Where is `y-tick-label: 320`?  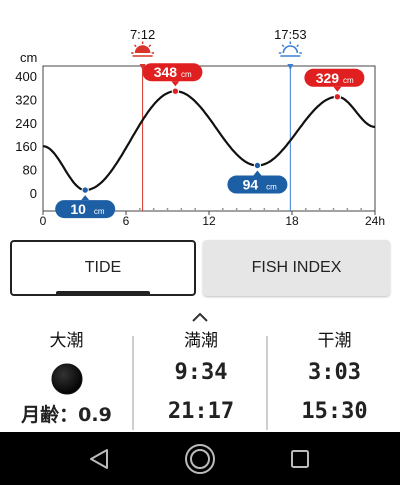
y-tick-label: 320 is located at coordinates (26, 99).